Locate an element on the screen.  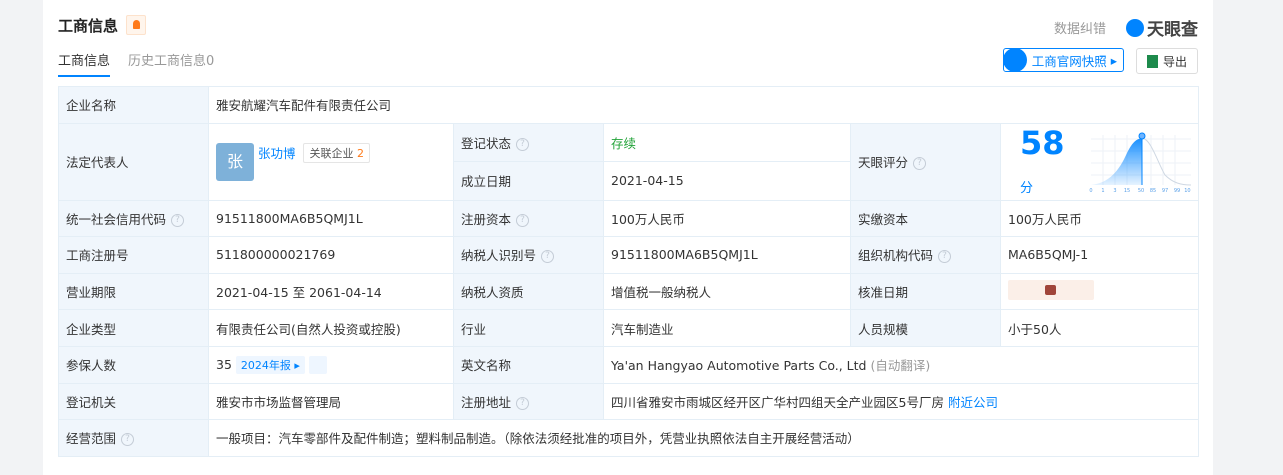
legal-rep-cell: 张 张功博 关联企业 2 is located at coordinates (331, 161).